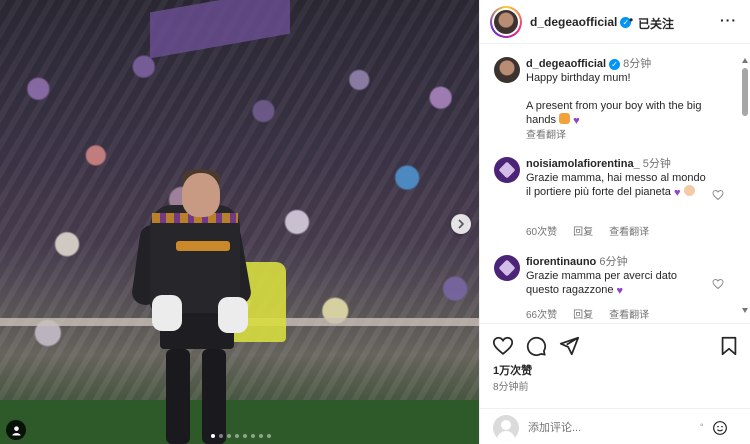  What do you see at coordinates (503, 346) in the screenshot?
I see `heart-icon` at bounding box center [503, 346].